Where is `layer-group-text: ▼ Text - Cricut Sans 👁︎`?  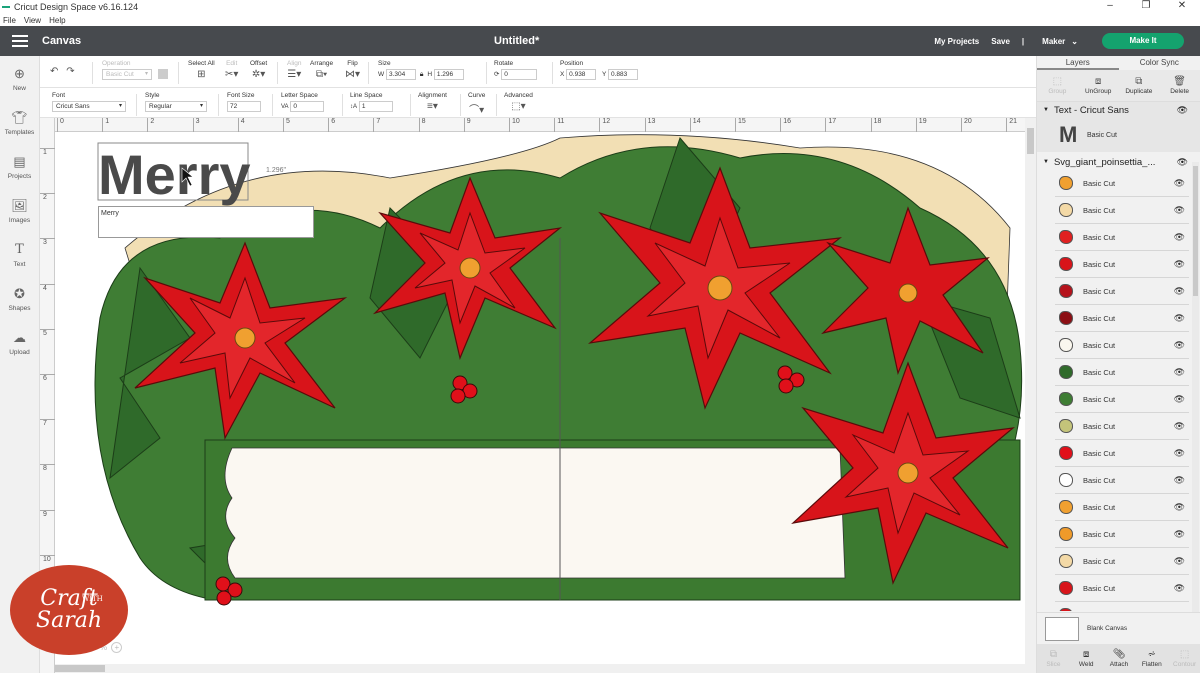
layer-group-text: ▼ Text - Cricut Sans 👁︎ is located at coordinates (1118, 110).